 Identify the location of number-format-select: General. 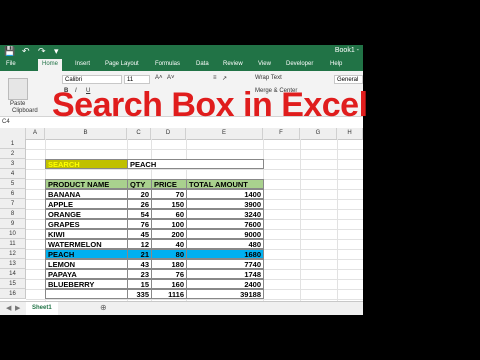
(348, 79).